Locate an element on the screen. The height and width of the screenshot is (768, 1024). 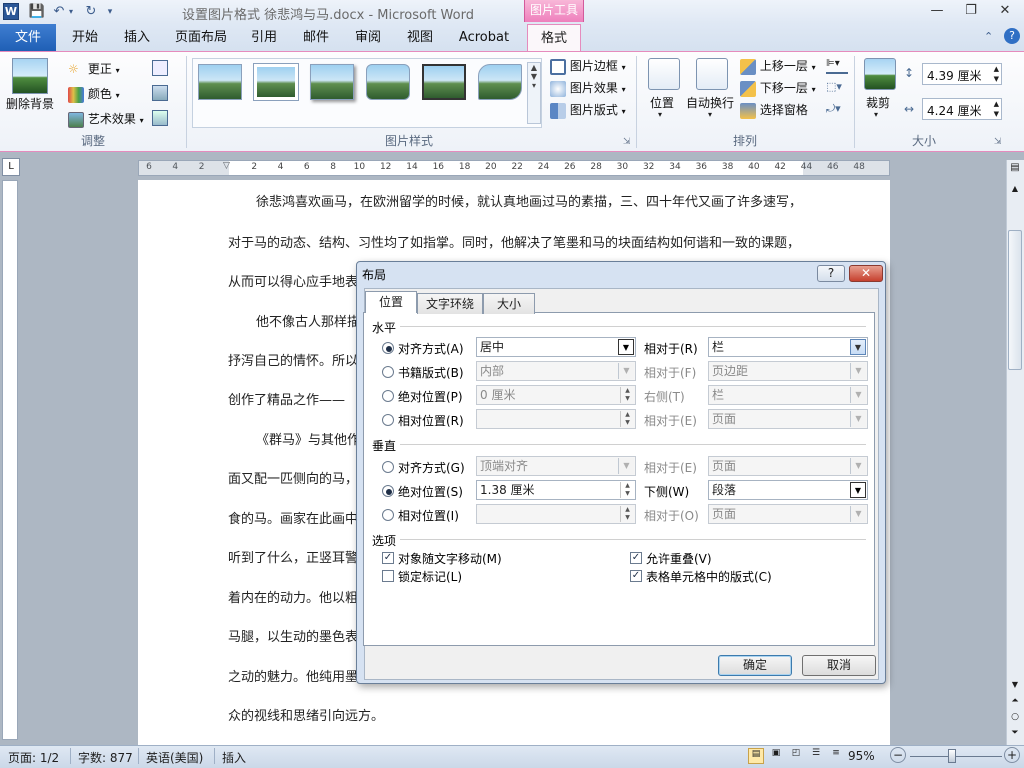
page-count: 页面: 1/2 is located at coordinates (33, 757).